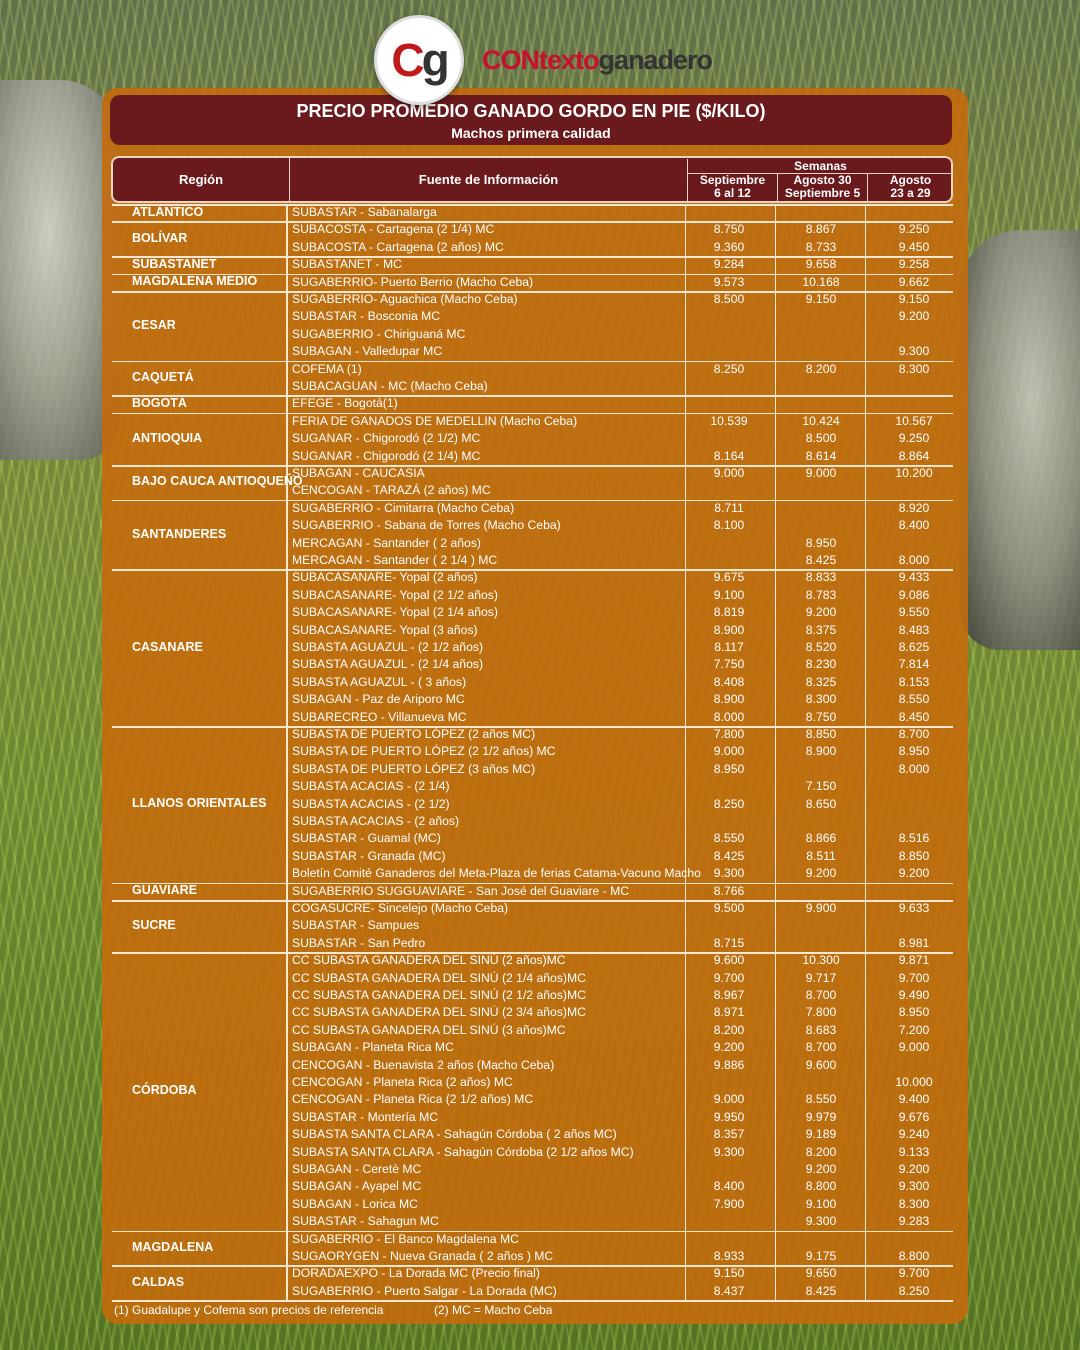 The image size is (1080, 1350). What do you see at coordinates (729, 942) in the screenshot?
I see `price-cell-week-1: 8.715` at bounding box center [729, 942].